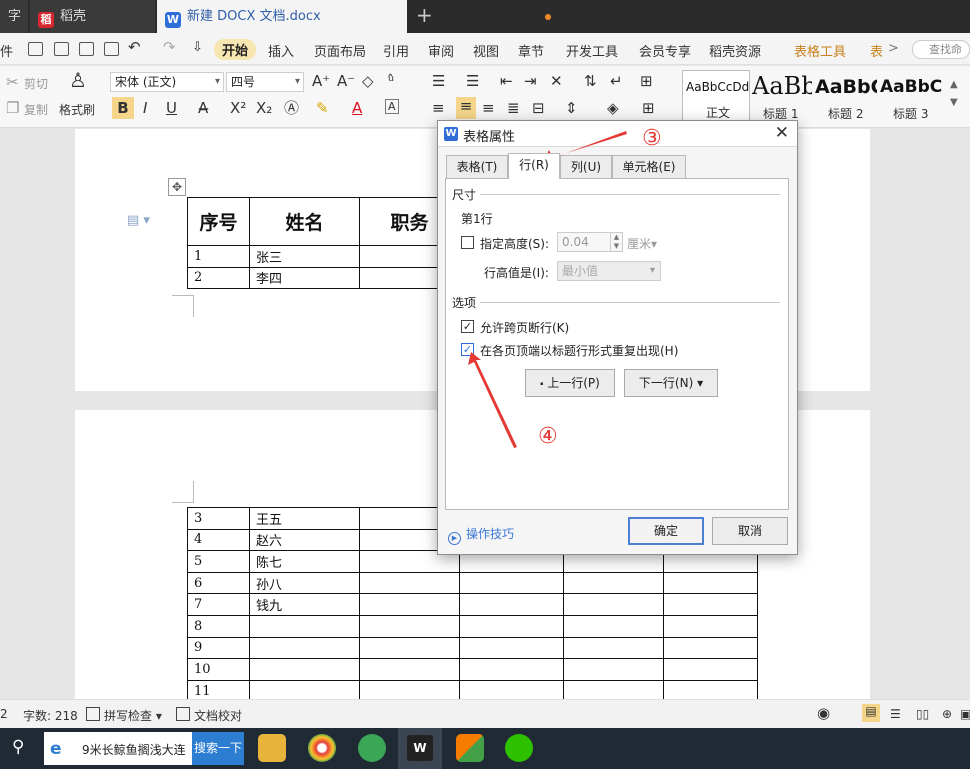  What do you see at coordinates (616, 242) in the screenshot?
I see `stepper-arrows-icon: ▲ ▼` at bounding box center [616, 242].